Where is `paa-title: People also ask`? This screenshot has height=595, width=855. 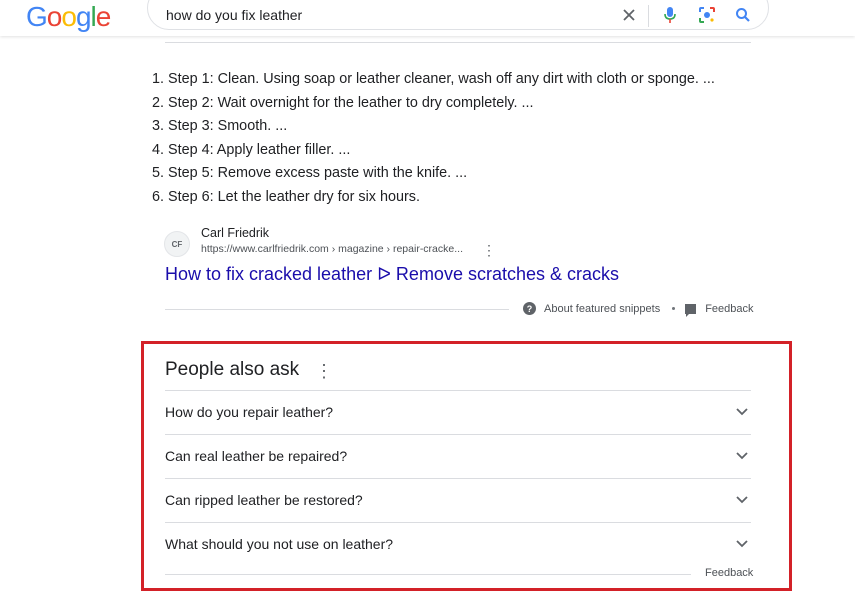
paa-title: People also ask is located at coordinates (232, 369).